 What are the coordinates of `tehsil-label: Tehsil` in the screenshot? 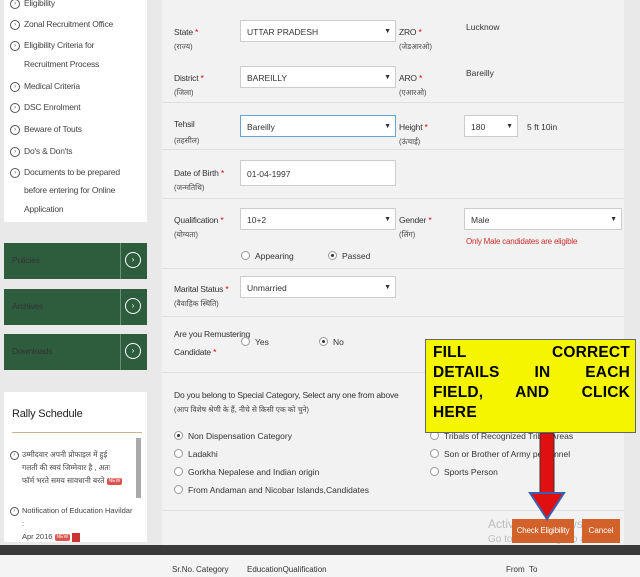 It's located at (184, 124).